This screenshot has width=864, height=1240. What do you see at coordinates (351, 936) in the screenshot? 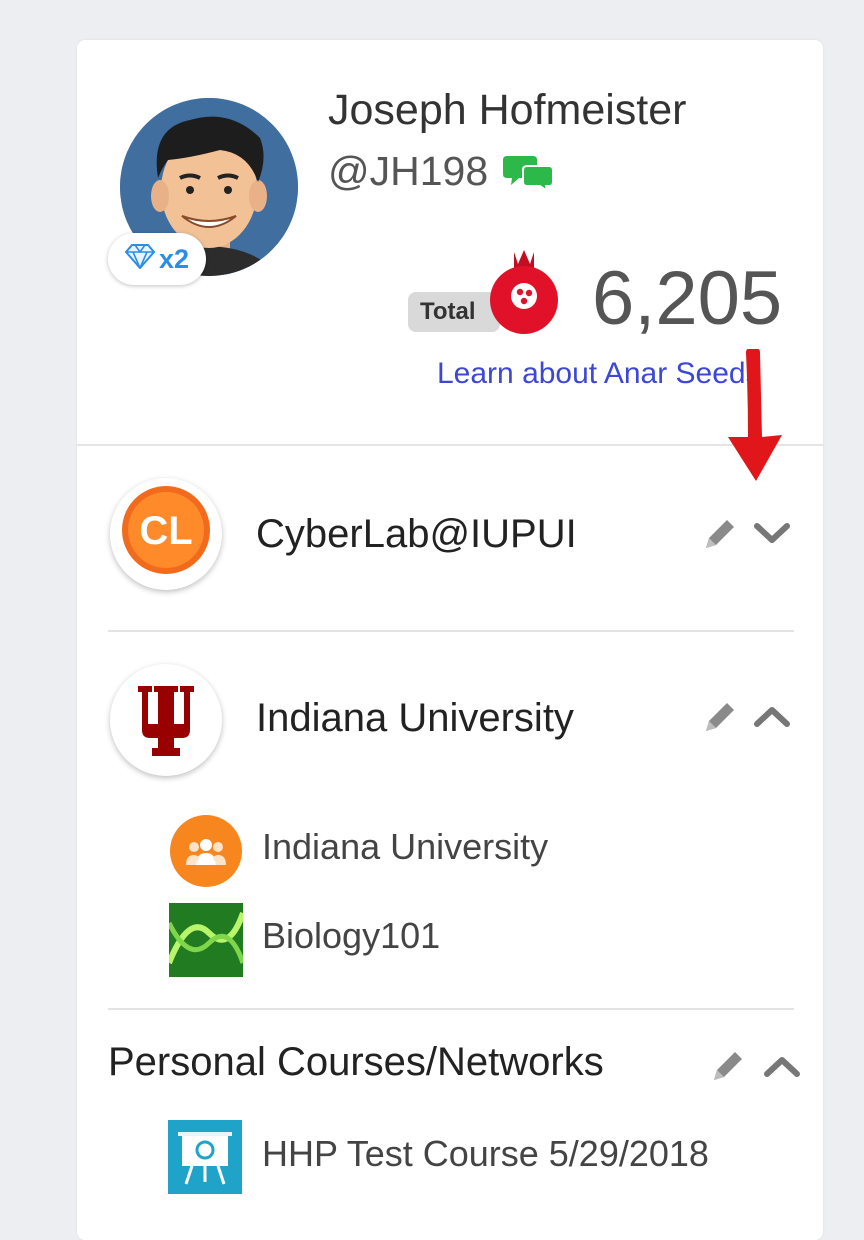
I see `sub-item-biology101: Biology101` at bounding box center [351, 936].